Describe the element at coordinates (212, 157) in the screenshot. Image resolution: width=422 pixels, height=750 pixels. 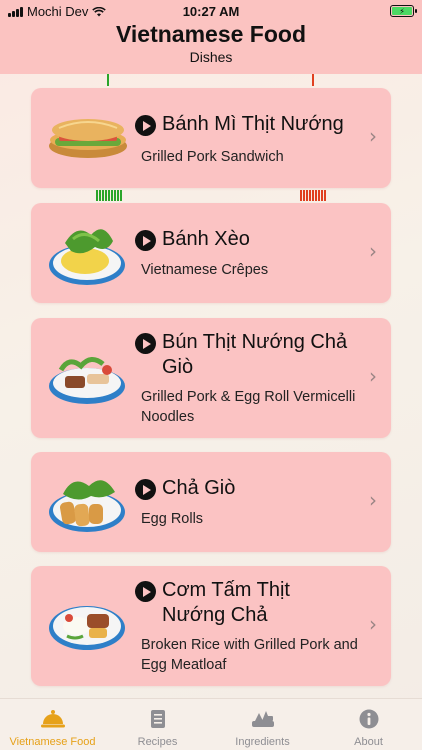
I see `dish-subtitle: Grilled Pork Sandwich` at that location.